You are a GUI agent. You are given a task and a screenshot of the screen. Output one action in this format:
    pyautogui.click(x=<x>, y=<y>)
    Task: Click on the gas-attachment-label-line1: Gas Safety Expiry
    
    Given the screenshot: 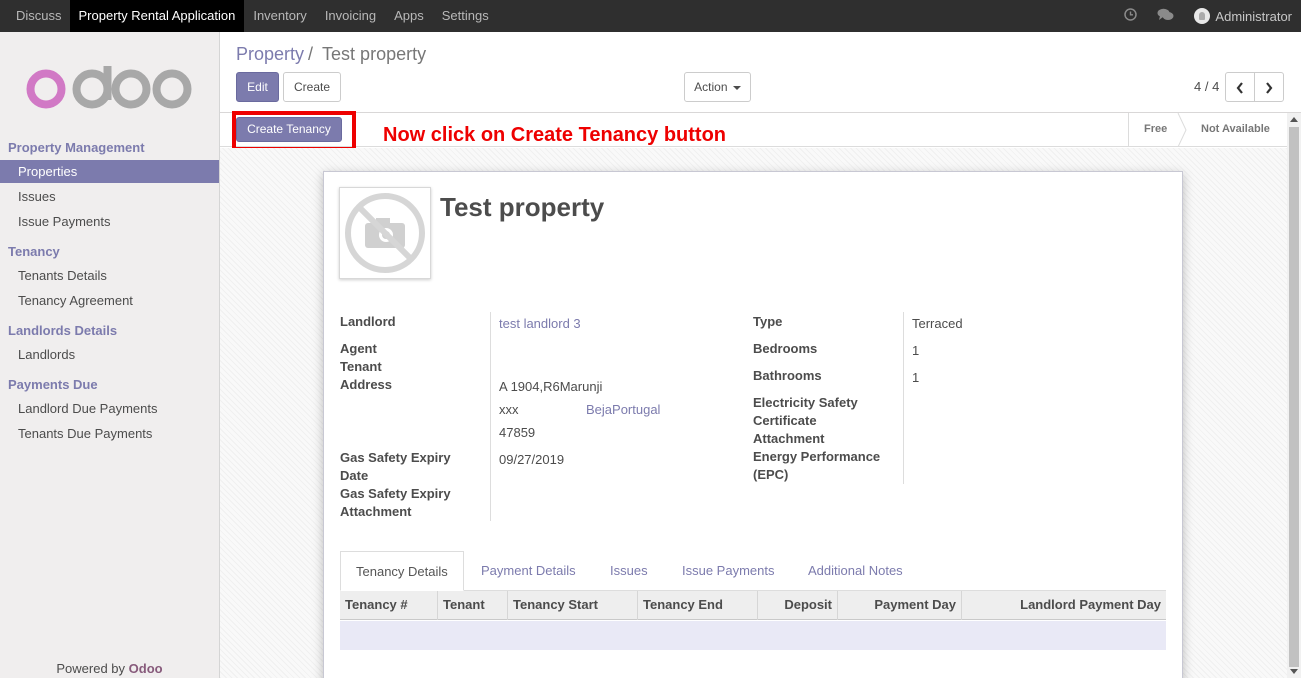 What is the action you would take?
    pyautogui.click(x=395, y=493)
    